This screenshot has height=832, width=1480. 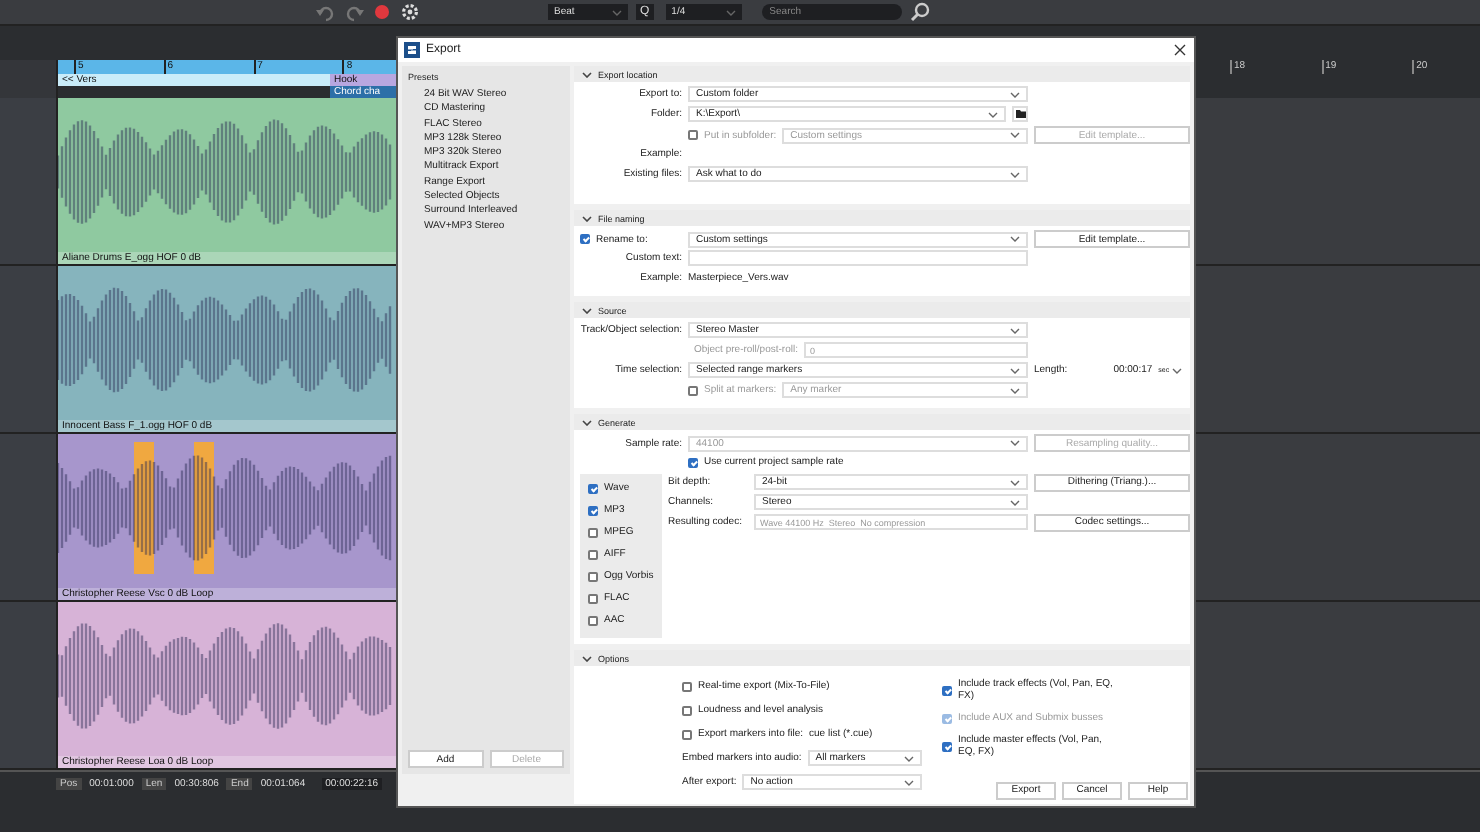 I want to click on folder-icon, so click(x=1020, y=114).